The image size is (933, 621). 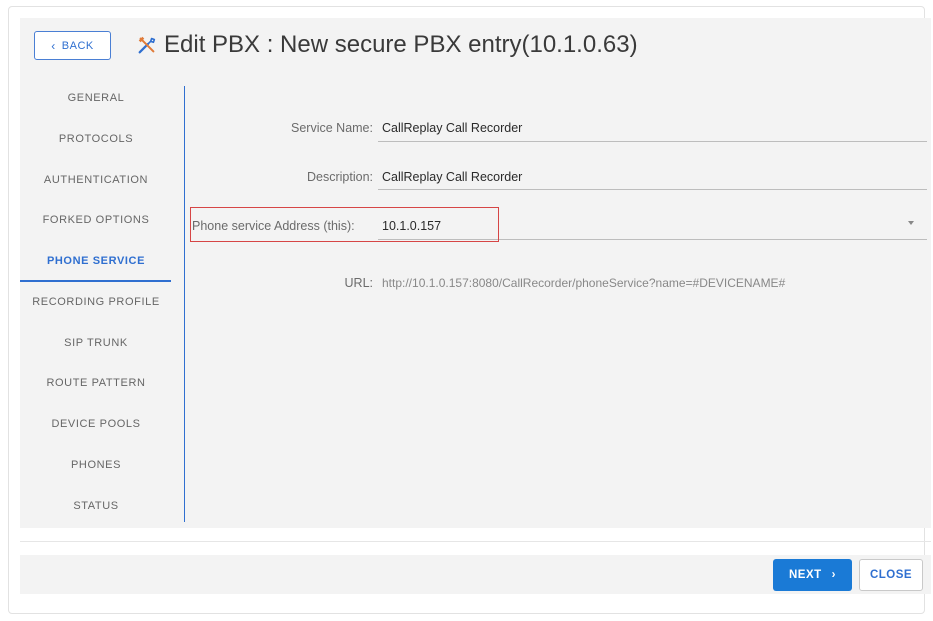 I want to click on phone-service-address-label: Phone service Address (this):, so click(x=273, y=226).